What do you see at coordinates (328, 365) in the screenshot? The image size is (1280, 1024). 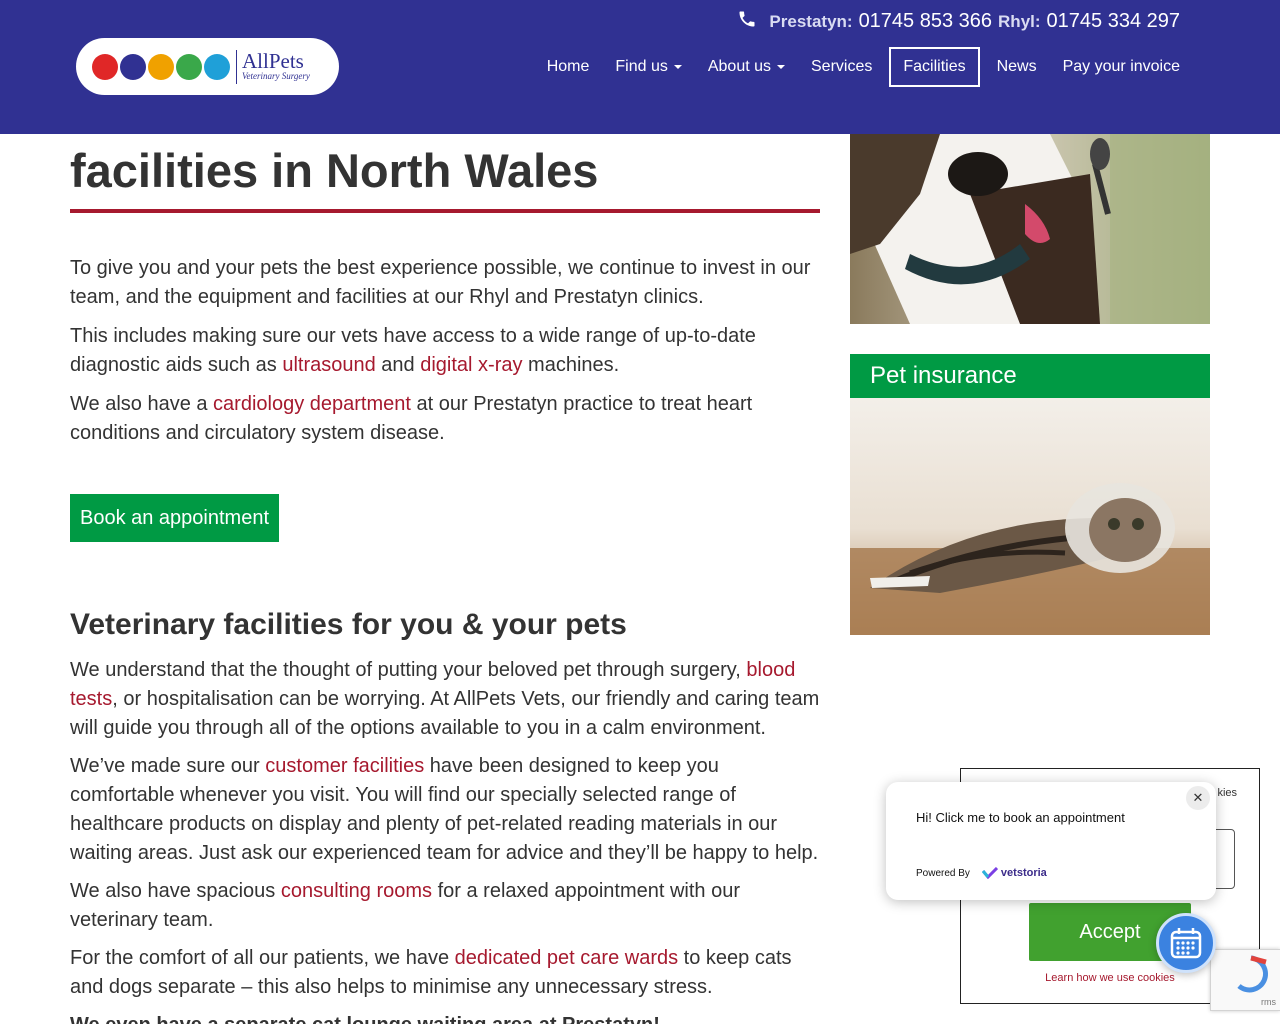 I see `ultrasound-link: ultrasound` at bounding box center [328, 365].